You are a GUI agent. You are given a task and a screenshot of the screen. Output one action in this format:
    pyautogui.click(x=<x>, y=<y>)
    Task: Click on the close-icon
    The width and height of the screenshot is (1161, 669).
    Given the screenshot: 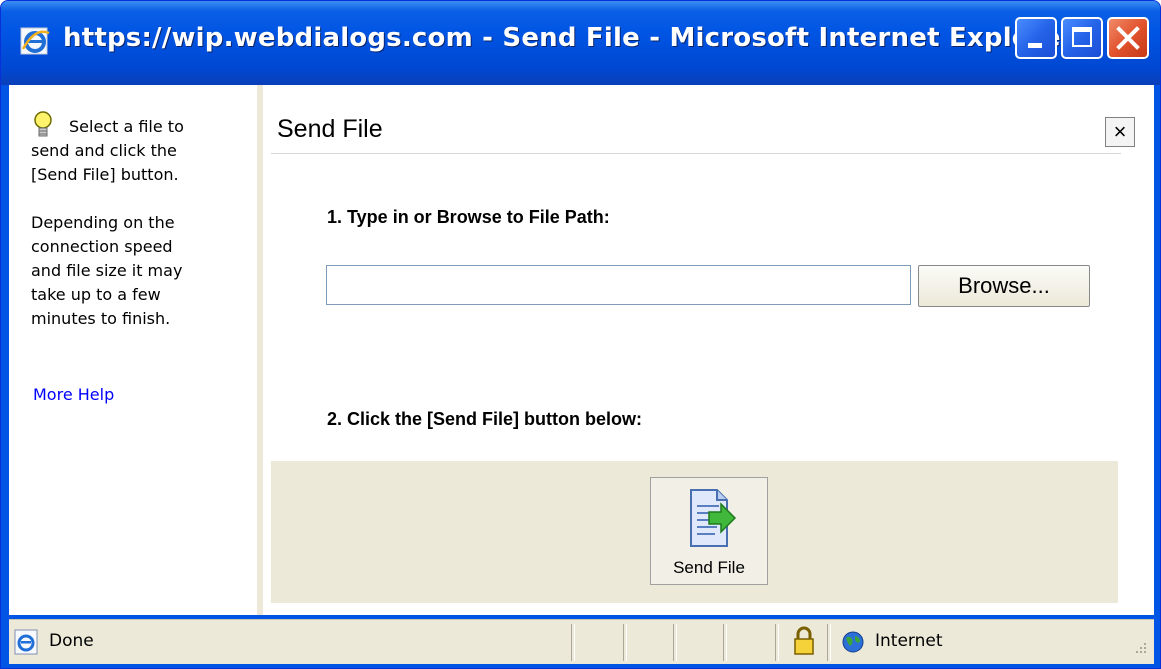 What is the action you would take?
    pyautogui.click(x=1128, y=38)
    